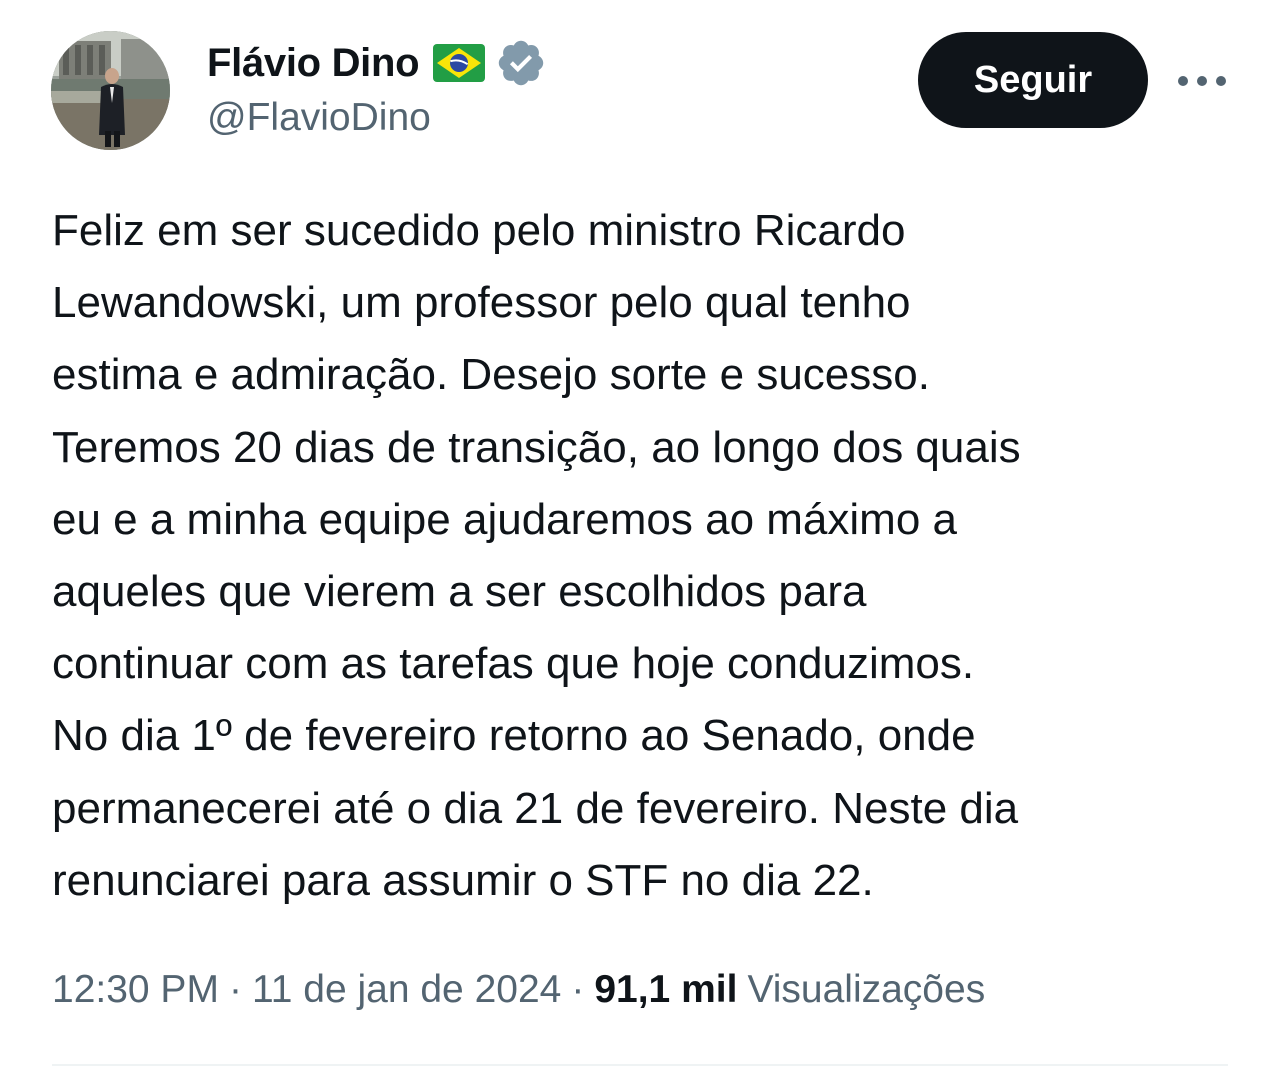  What do you see at coordinates (1033, 80) in the screenshot?
I see `follow-button: Seguir` at bounding box center [1033, 80].